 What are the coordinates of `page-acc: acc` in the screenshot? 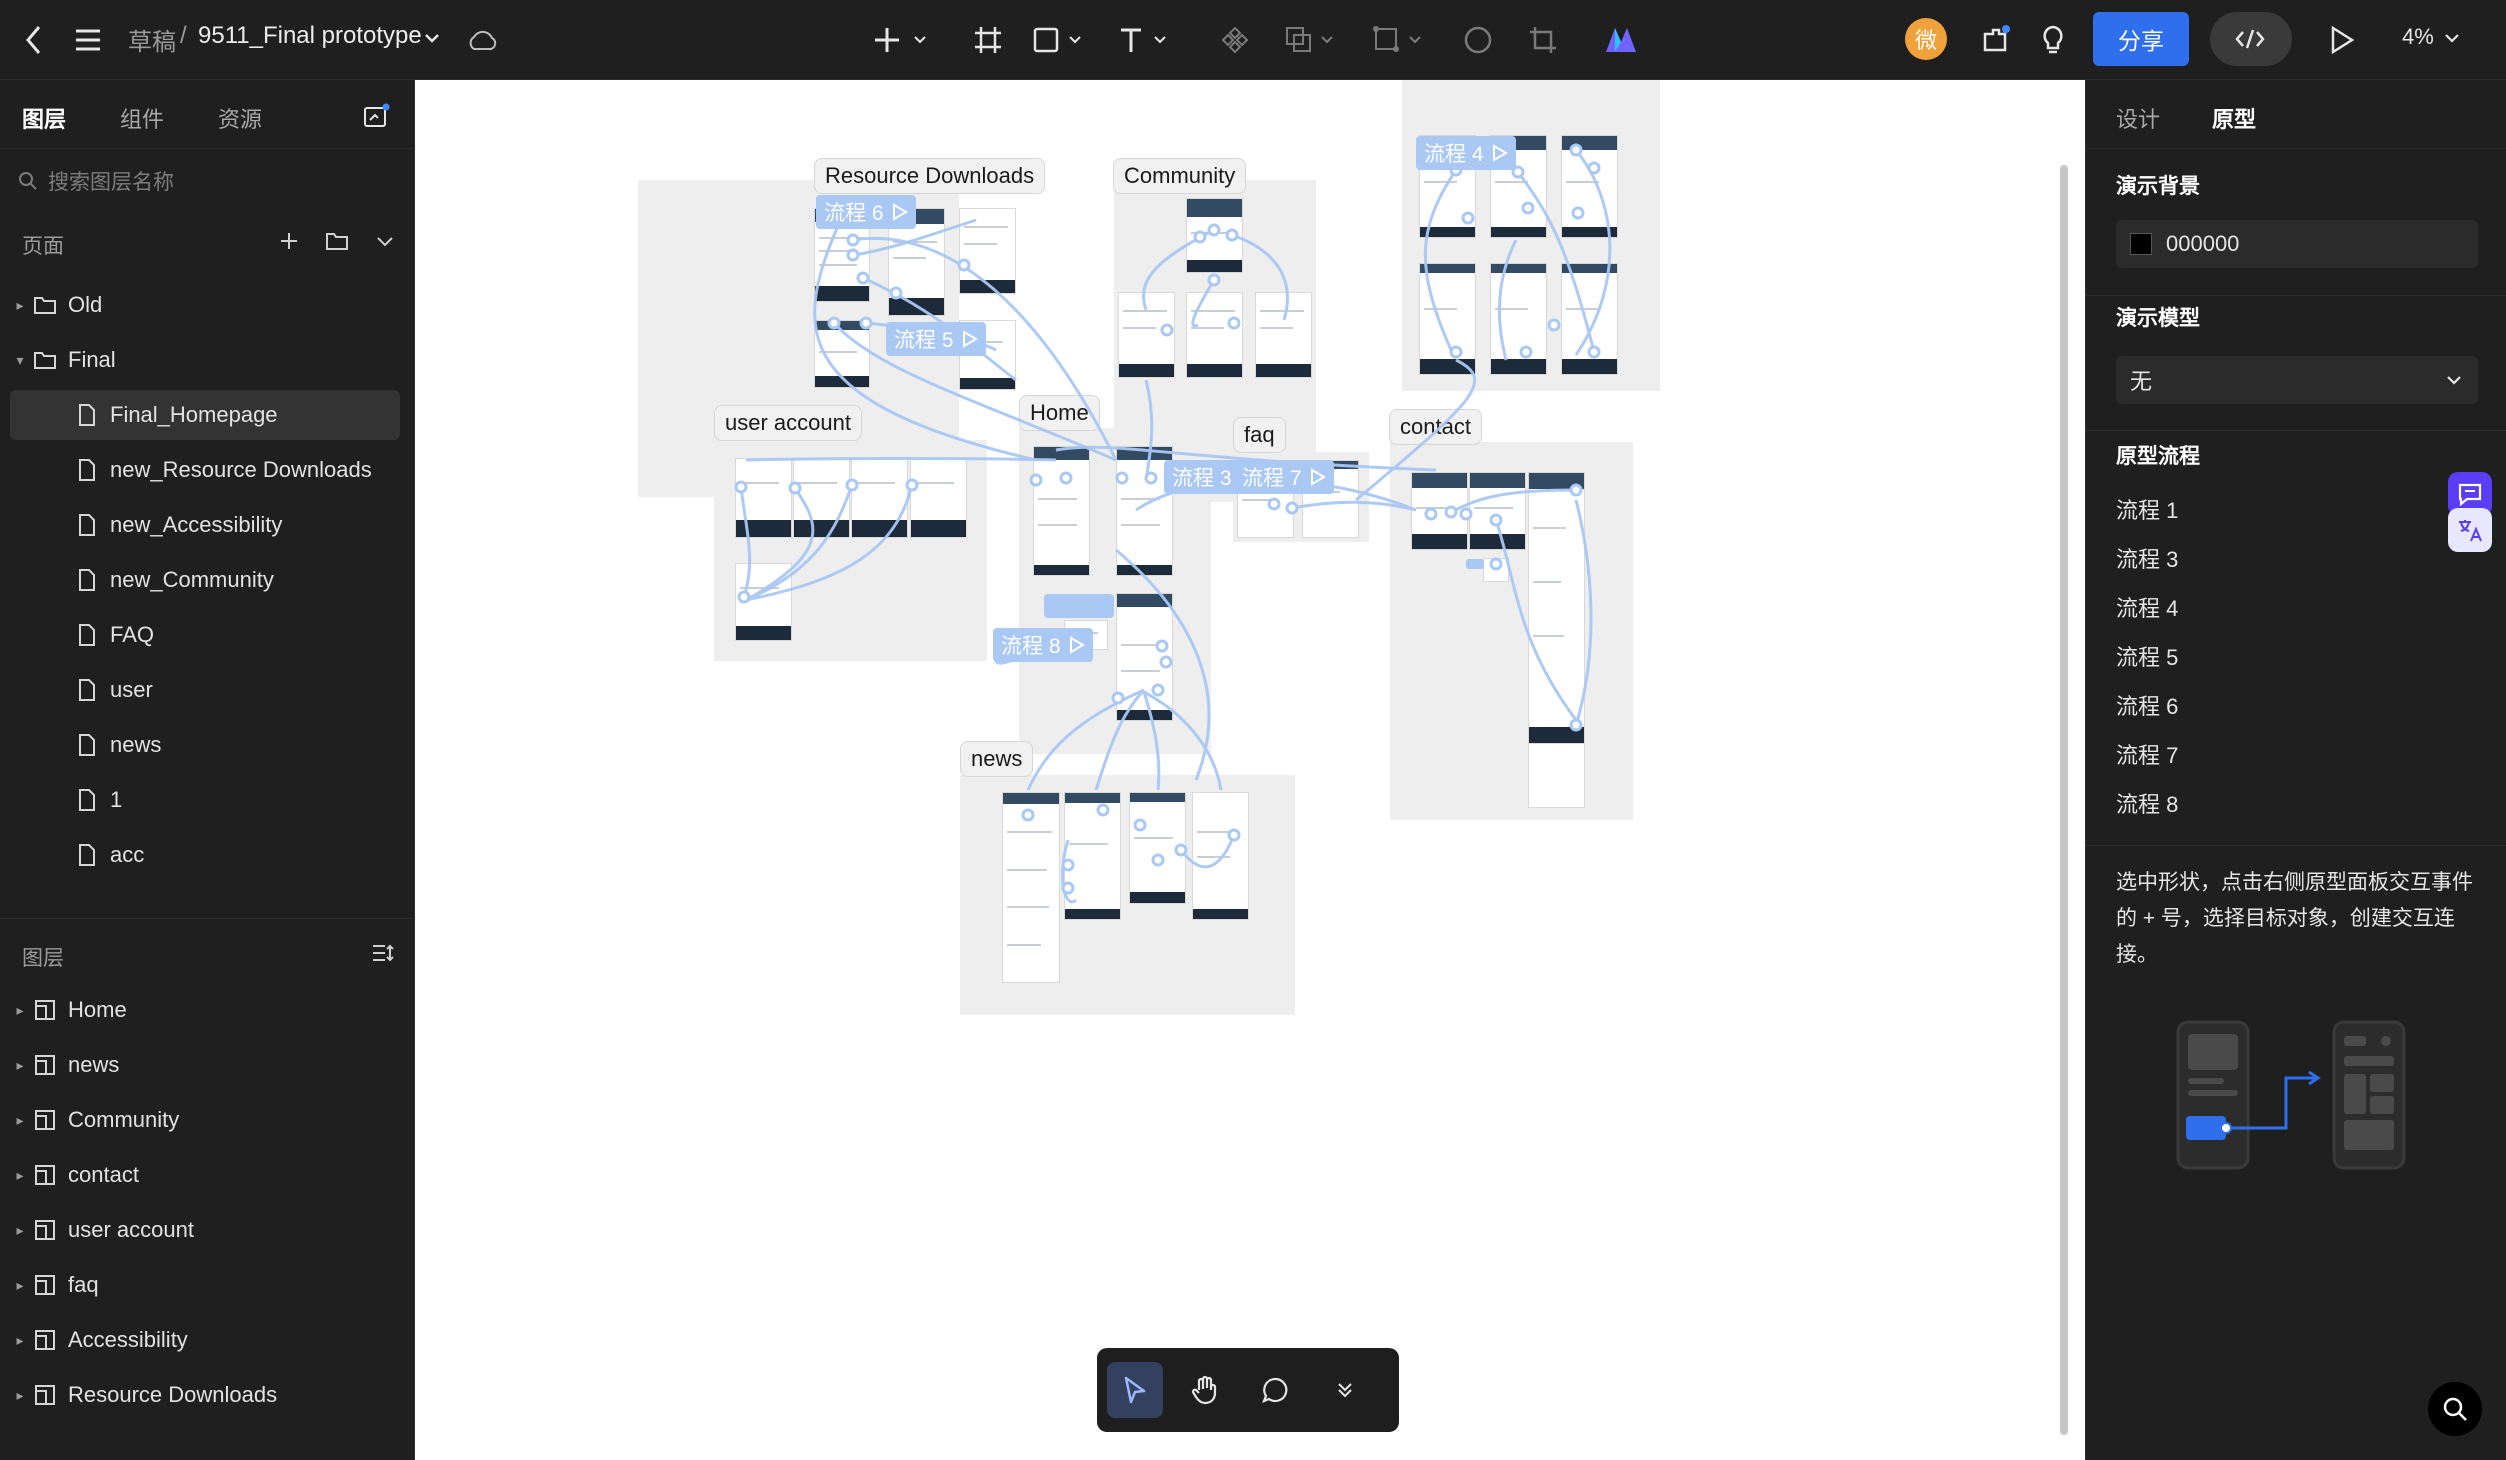 It's located at (205, 855).